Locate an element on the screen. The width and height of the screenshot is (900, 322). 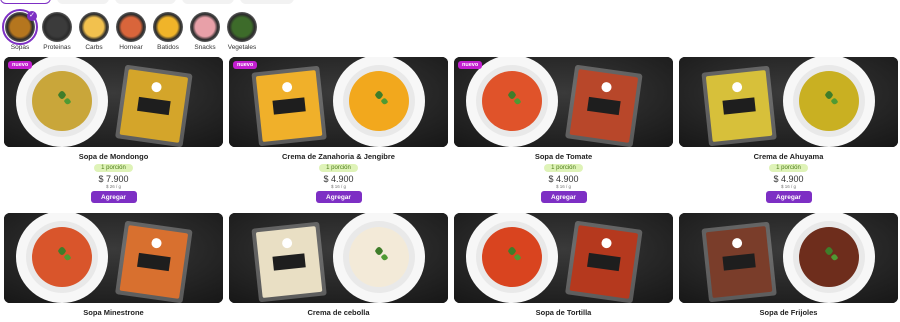
category-hornear: Hornear is located at coordinates (131, 31).